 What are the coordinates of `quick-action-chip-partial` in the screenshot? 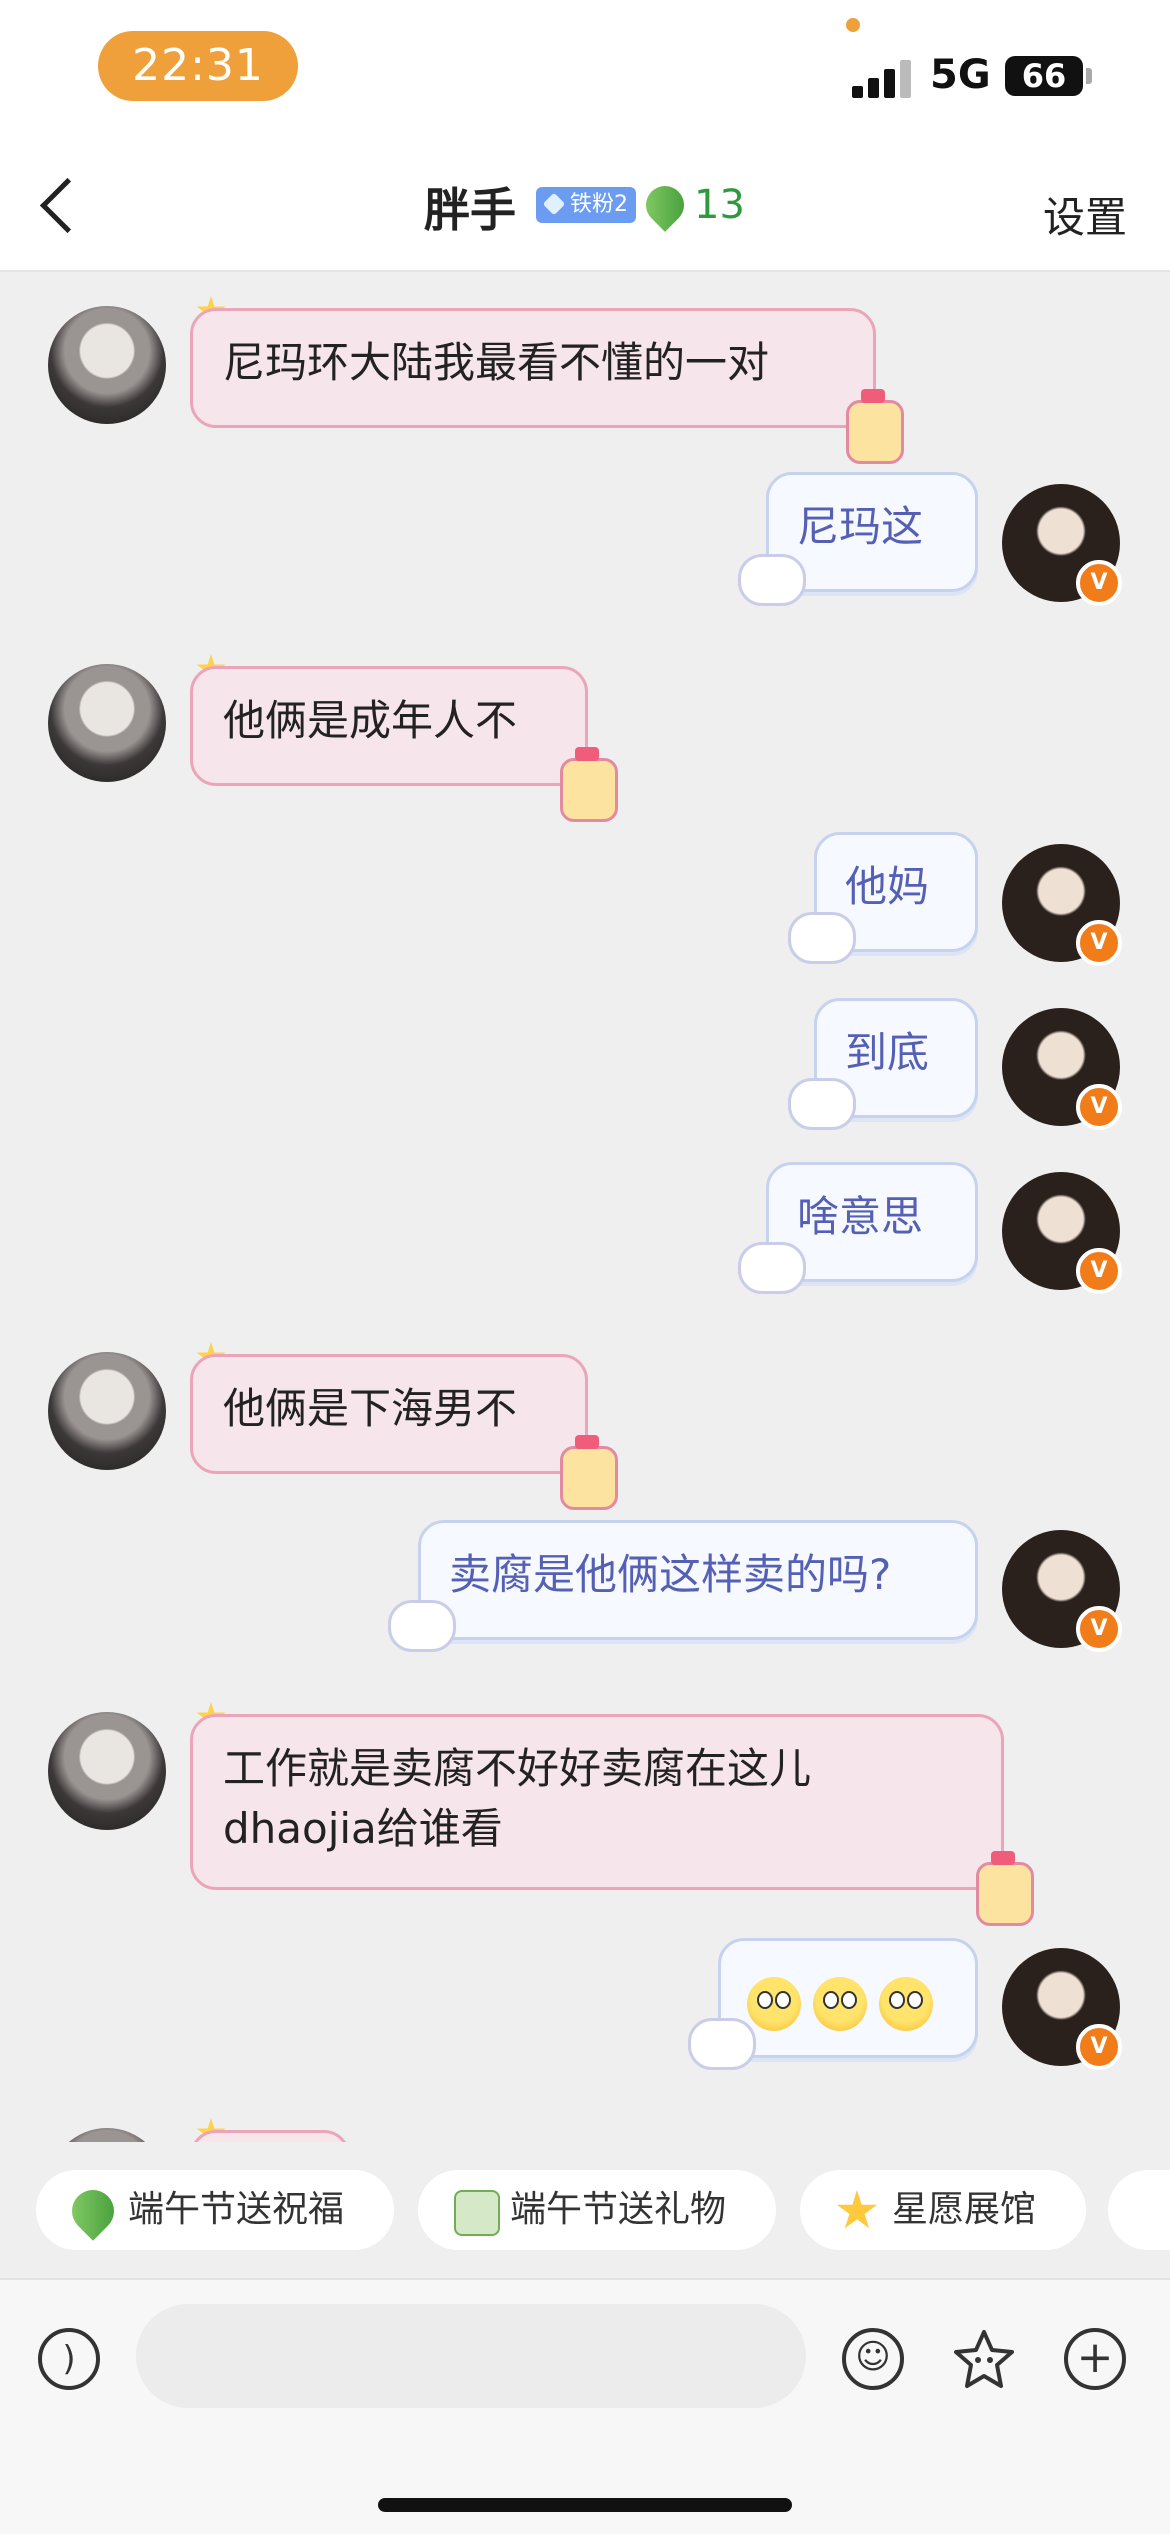 It's located at (1139, 2210).